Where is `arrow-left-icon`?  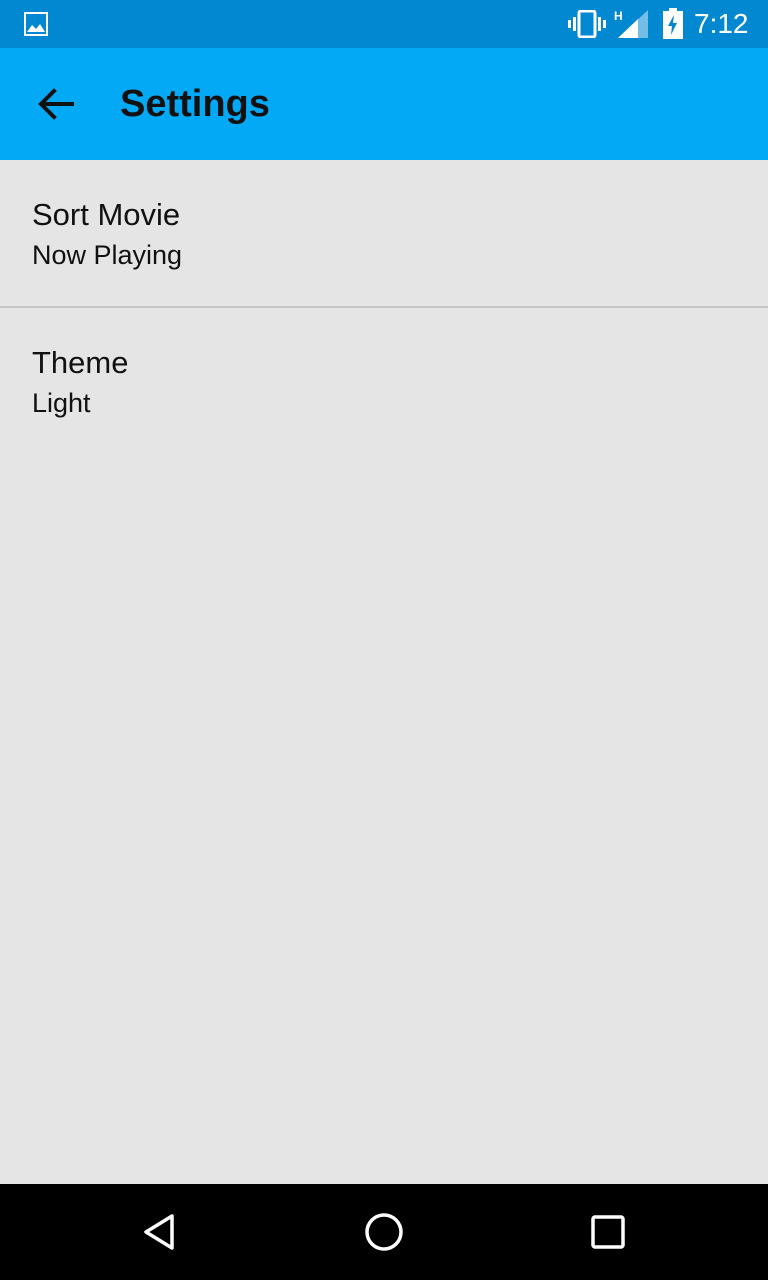
arrow-left-icon is located at coordinates (56, 104).